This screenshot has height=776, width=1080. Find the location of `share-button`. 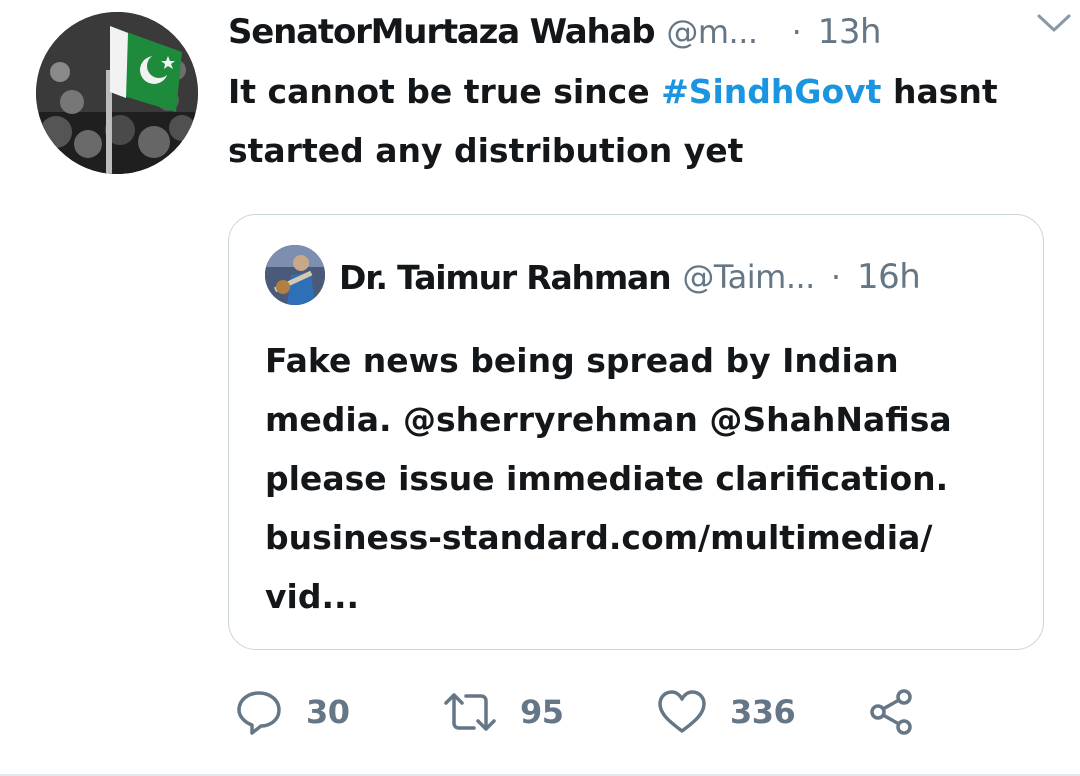

share-button is located at coordinates (891, 712).